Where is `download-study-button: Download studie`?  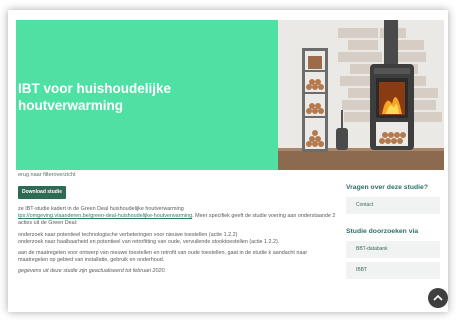 download-study-button: Download studie is located at coordinates (42, 192).